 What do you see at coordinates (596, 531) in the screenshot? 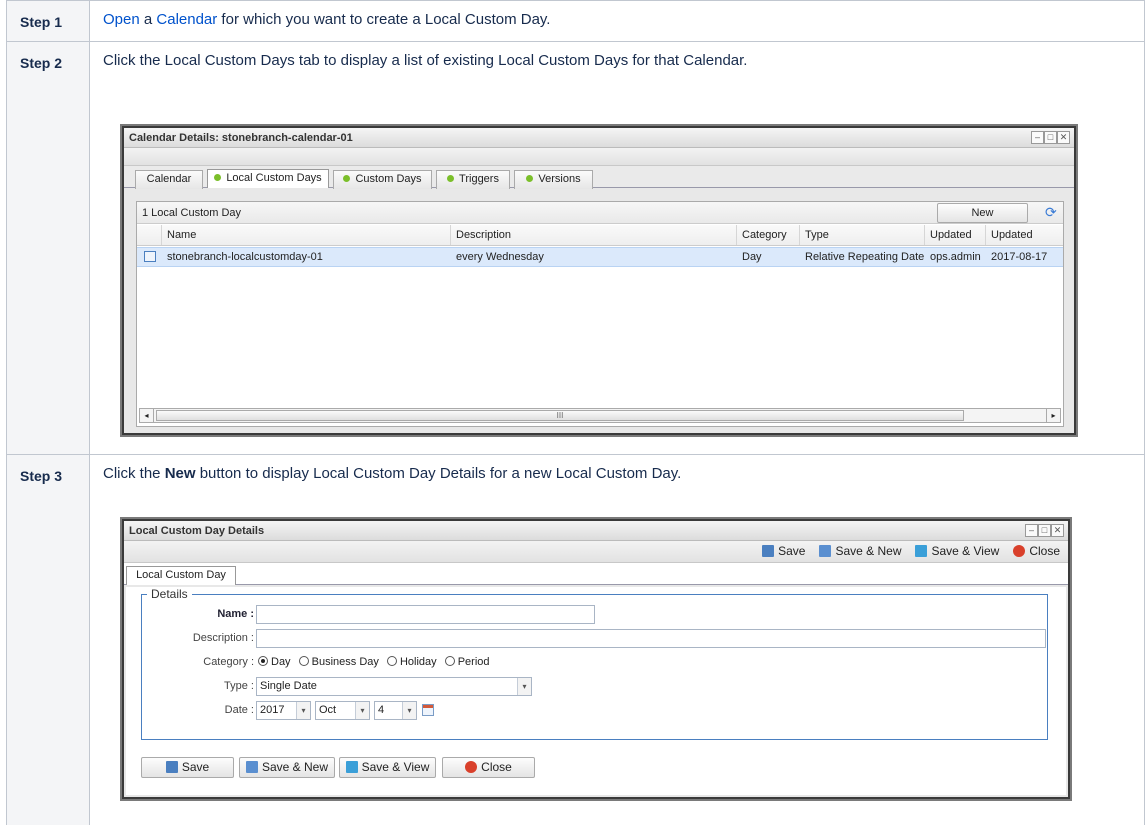
I see `window-title-bar: Local Custom Day Details – □ ✕` at bounding box center [596, 531].